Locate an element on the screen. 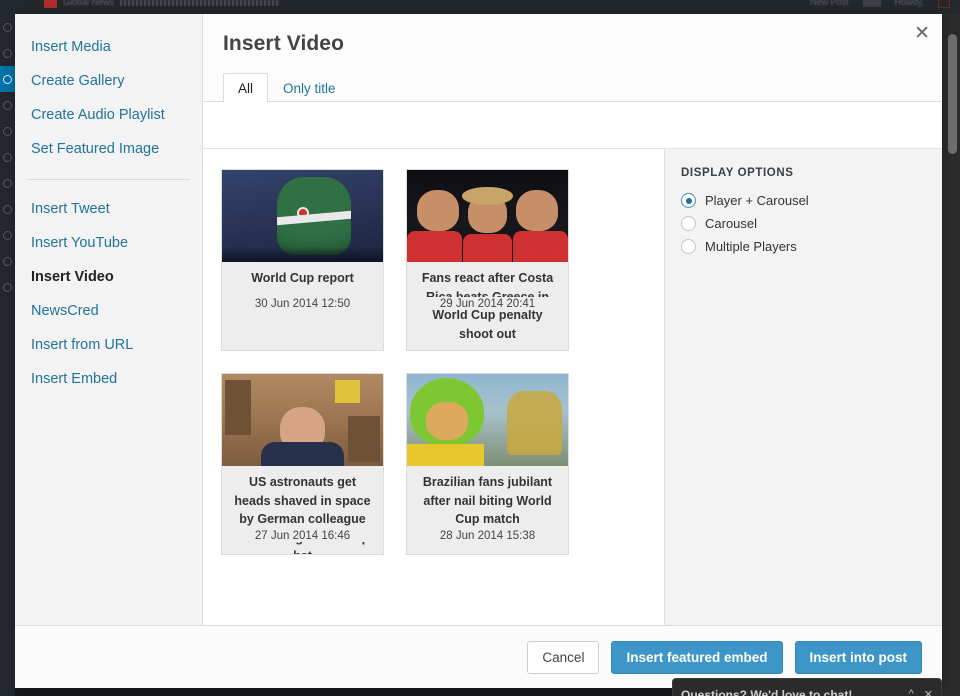 Image resolution: width=960 pixels, height=696 pixels. jersey-badge-icon is located at coordinates (302, 212).